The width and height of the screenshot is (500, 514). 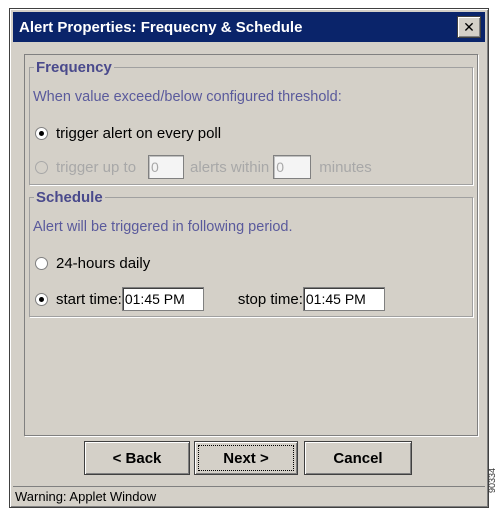 I want to click on frequency-legend: Frequency, so click(x=74, y=67).